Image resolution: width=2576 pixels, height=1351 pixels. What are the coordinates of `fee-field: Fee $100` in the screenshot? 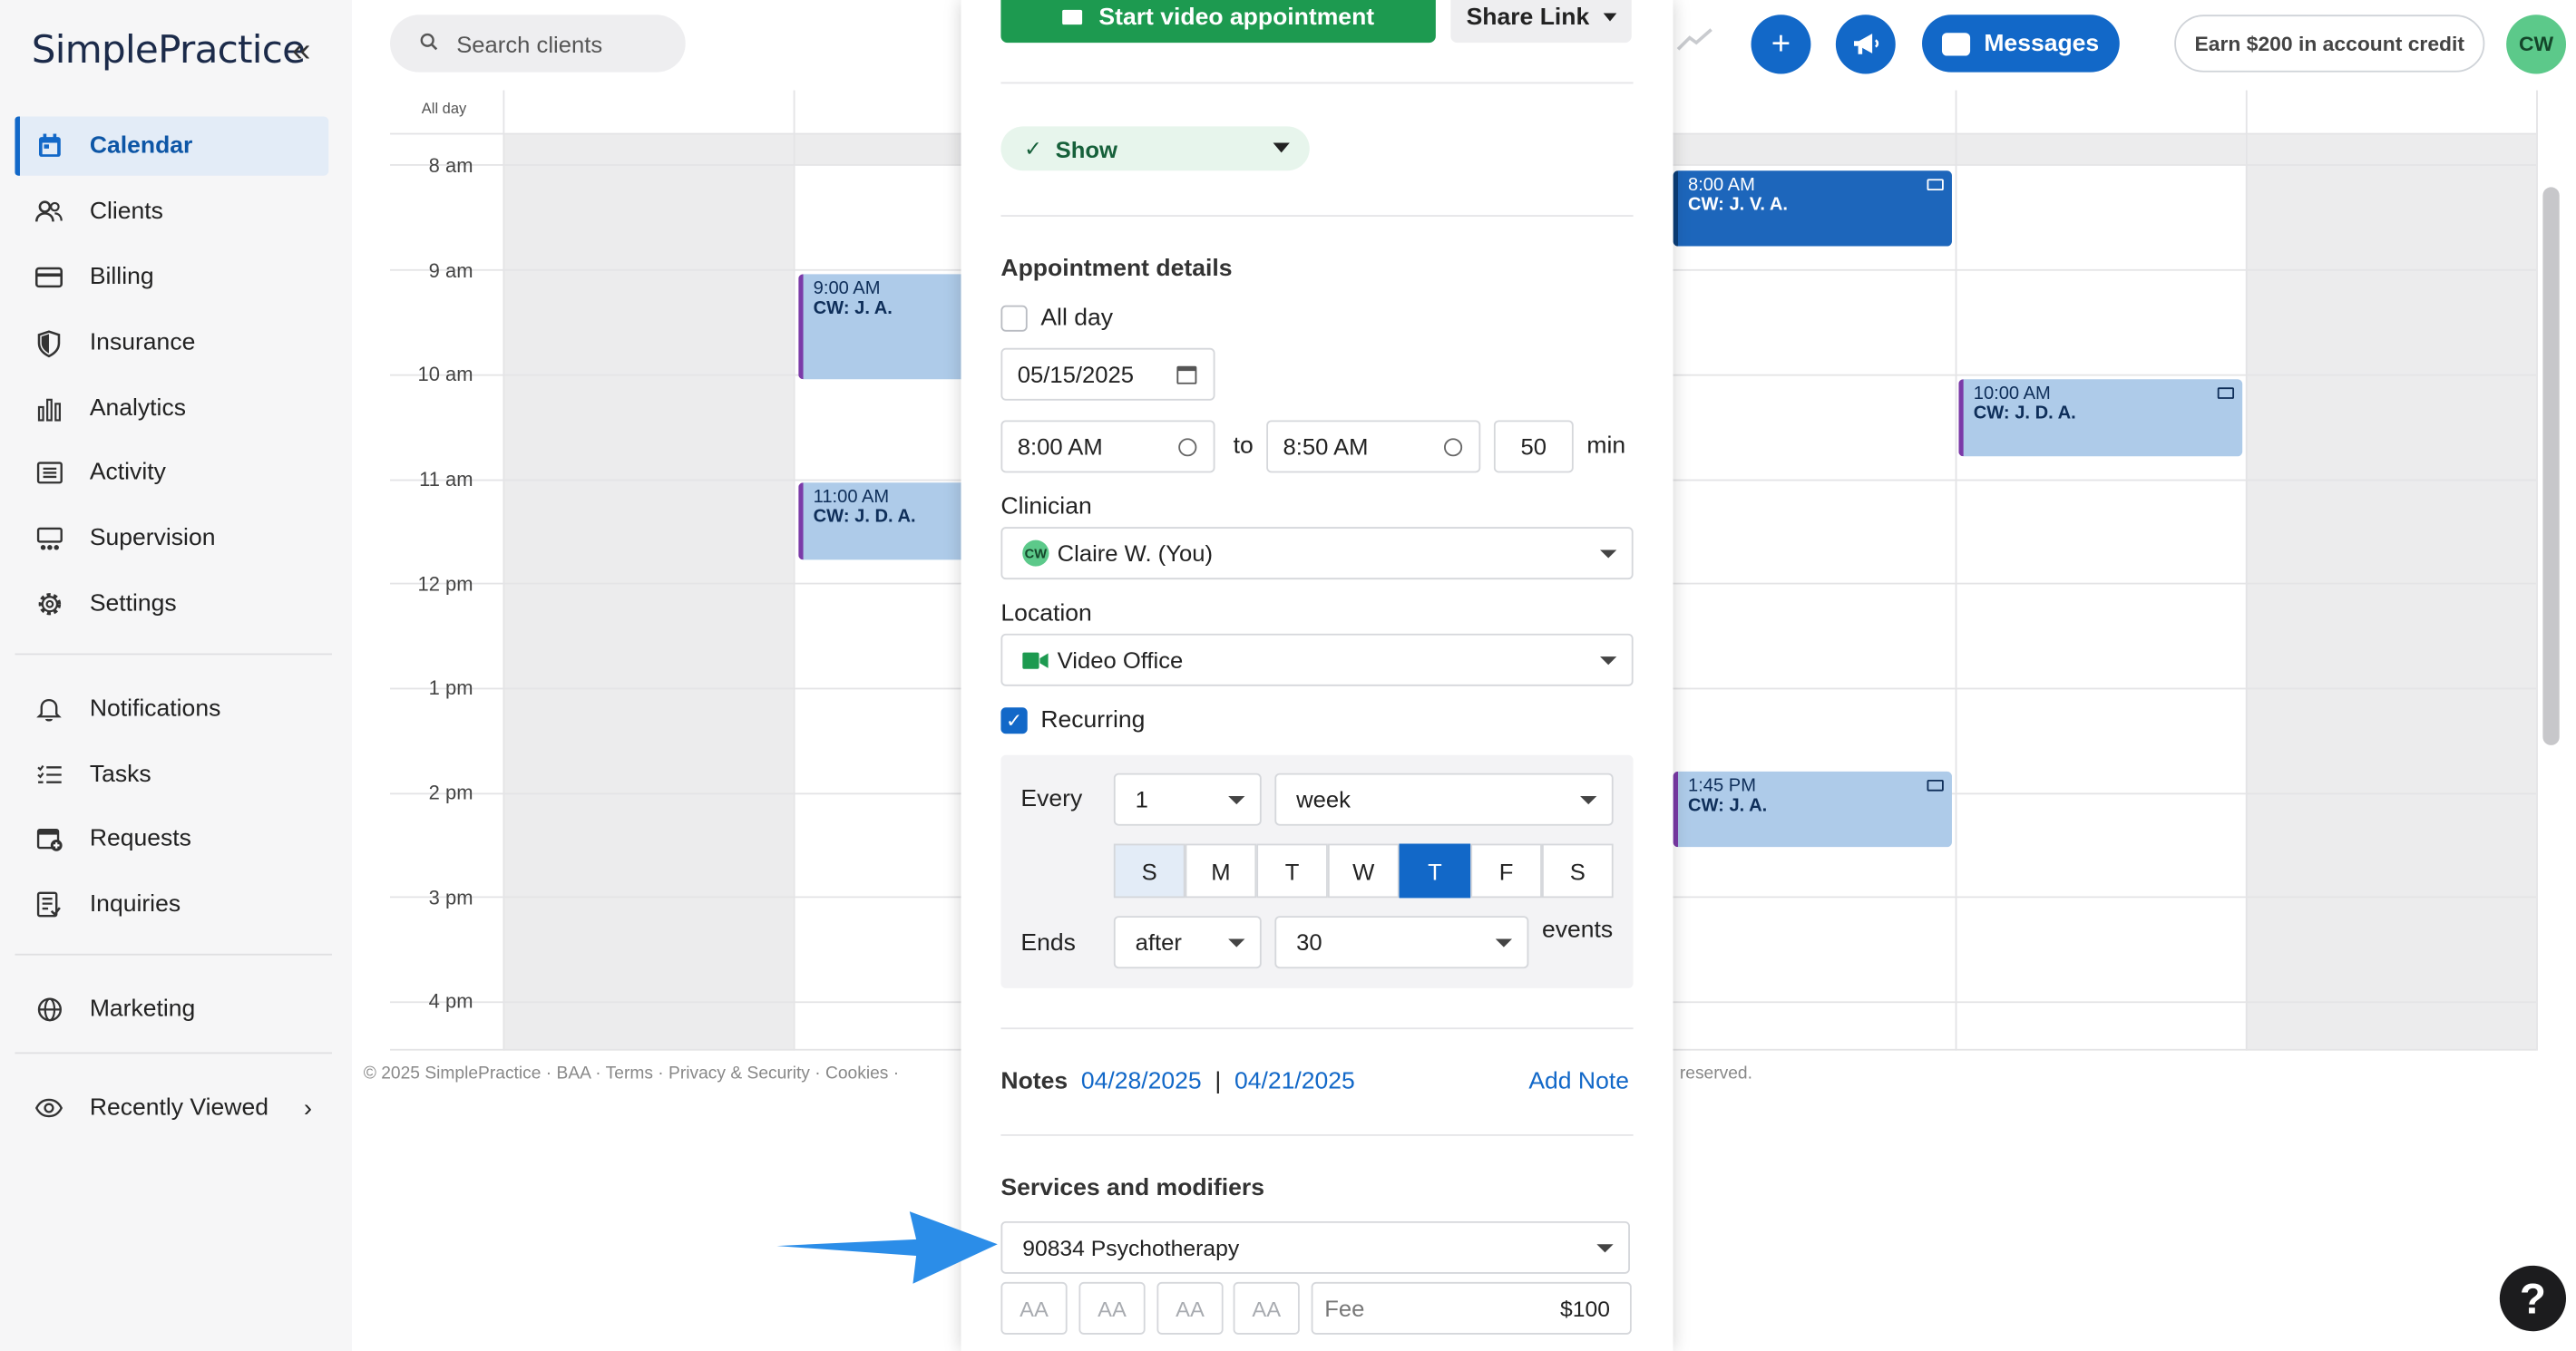 It's located at (1471, 1308).